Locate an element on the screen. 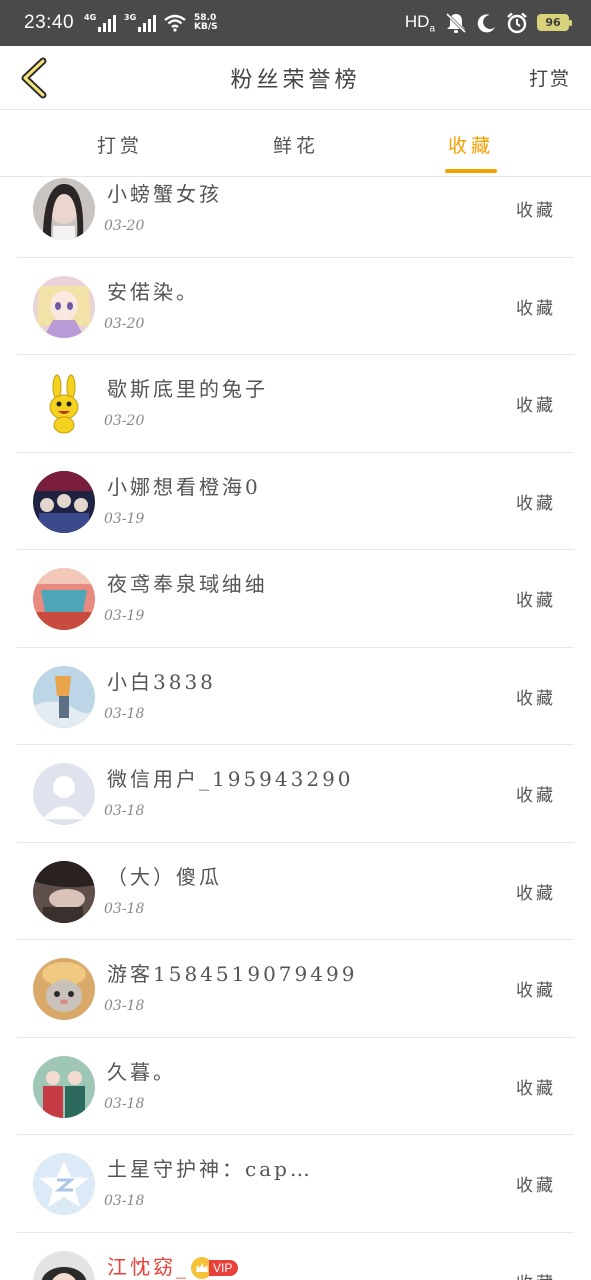  user-name-text: 江忱窈_ is located at coordinates (148, 1266).